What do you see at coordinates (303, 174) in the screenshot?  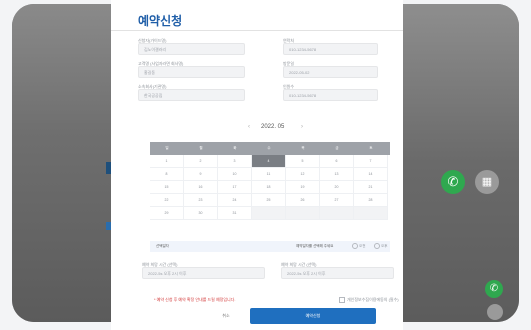 I see `calendar-day-cell: 12` at bounding box center [303, 174].